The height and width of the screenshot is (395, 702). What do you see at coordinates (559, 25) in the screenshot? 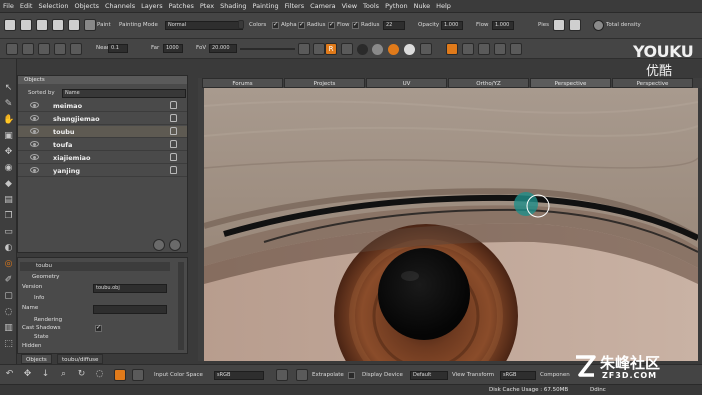
I see `brush-preset-icon` at bounding box center [559, 25].